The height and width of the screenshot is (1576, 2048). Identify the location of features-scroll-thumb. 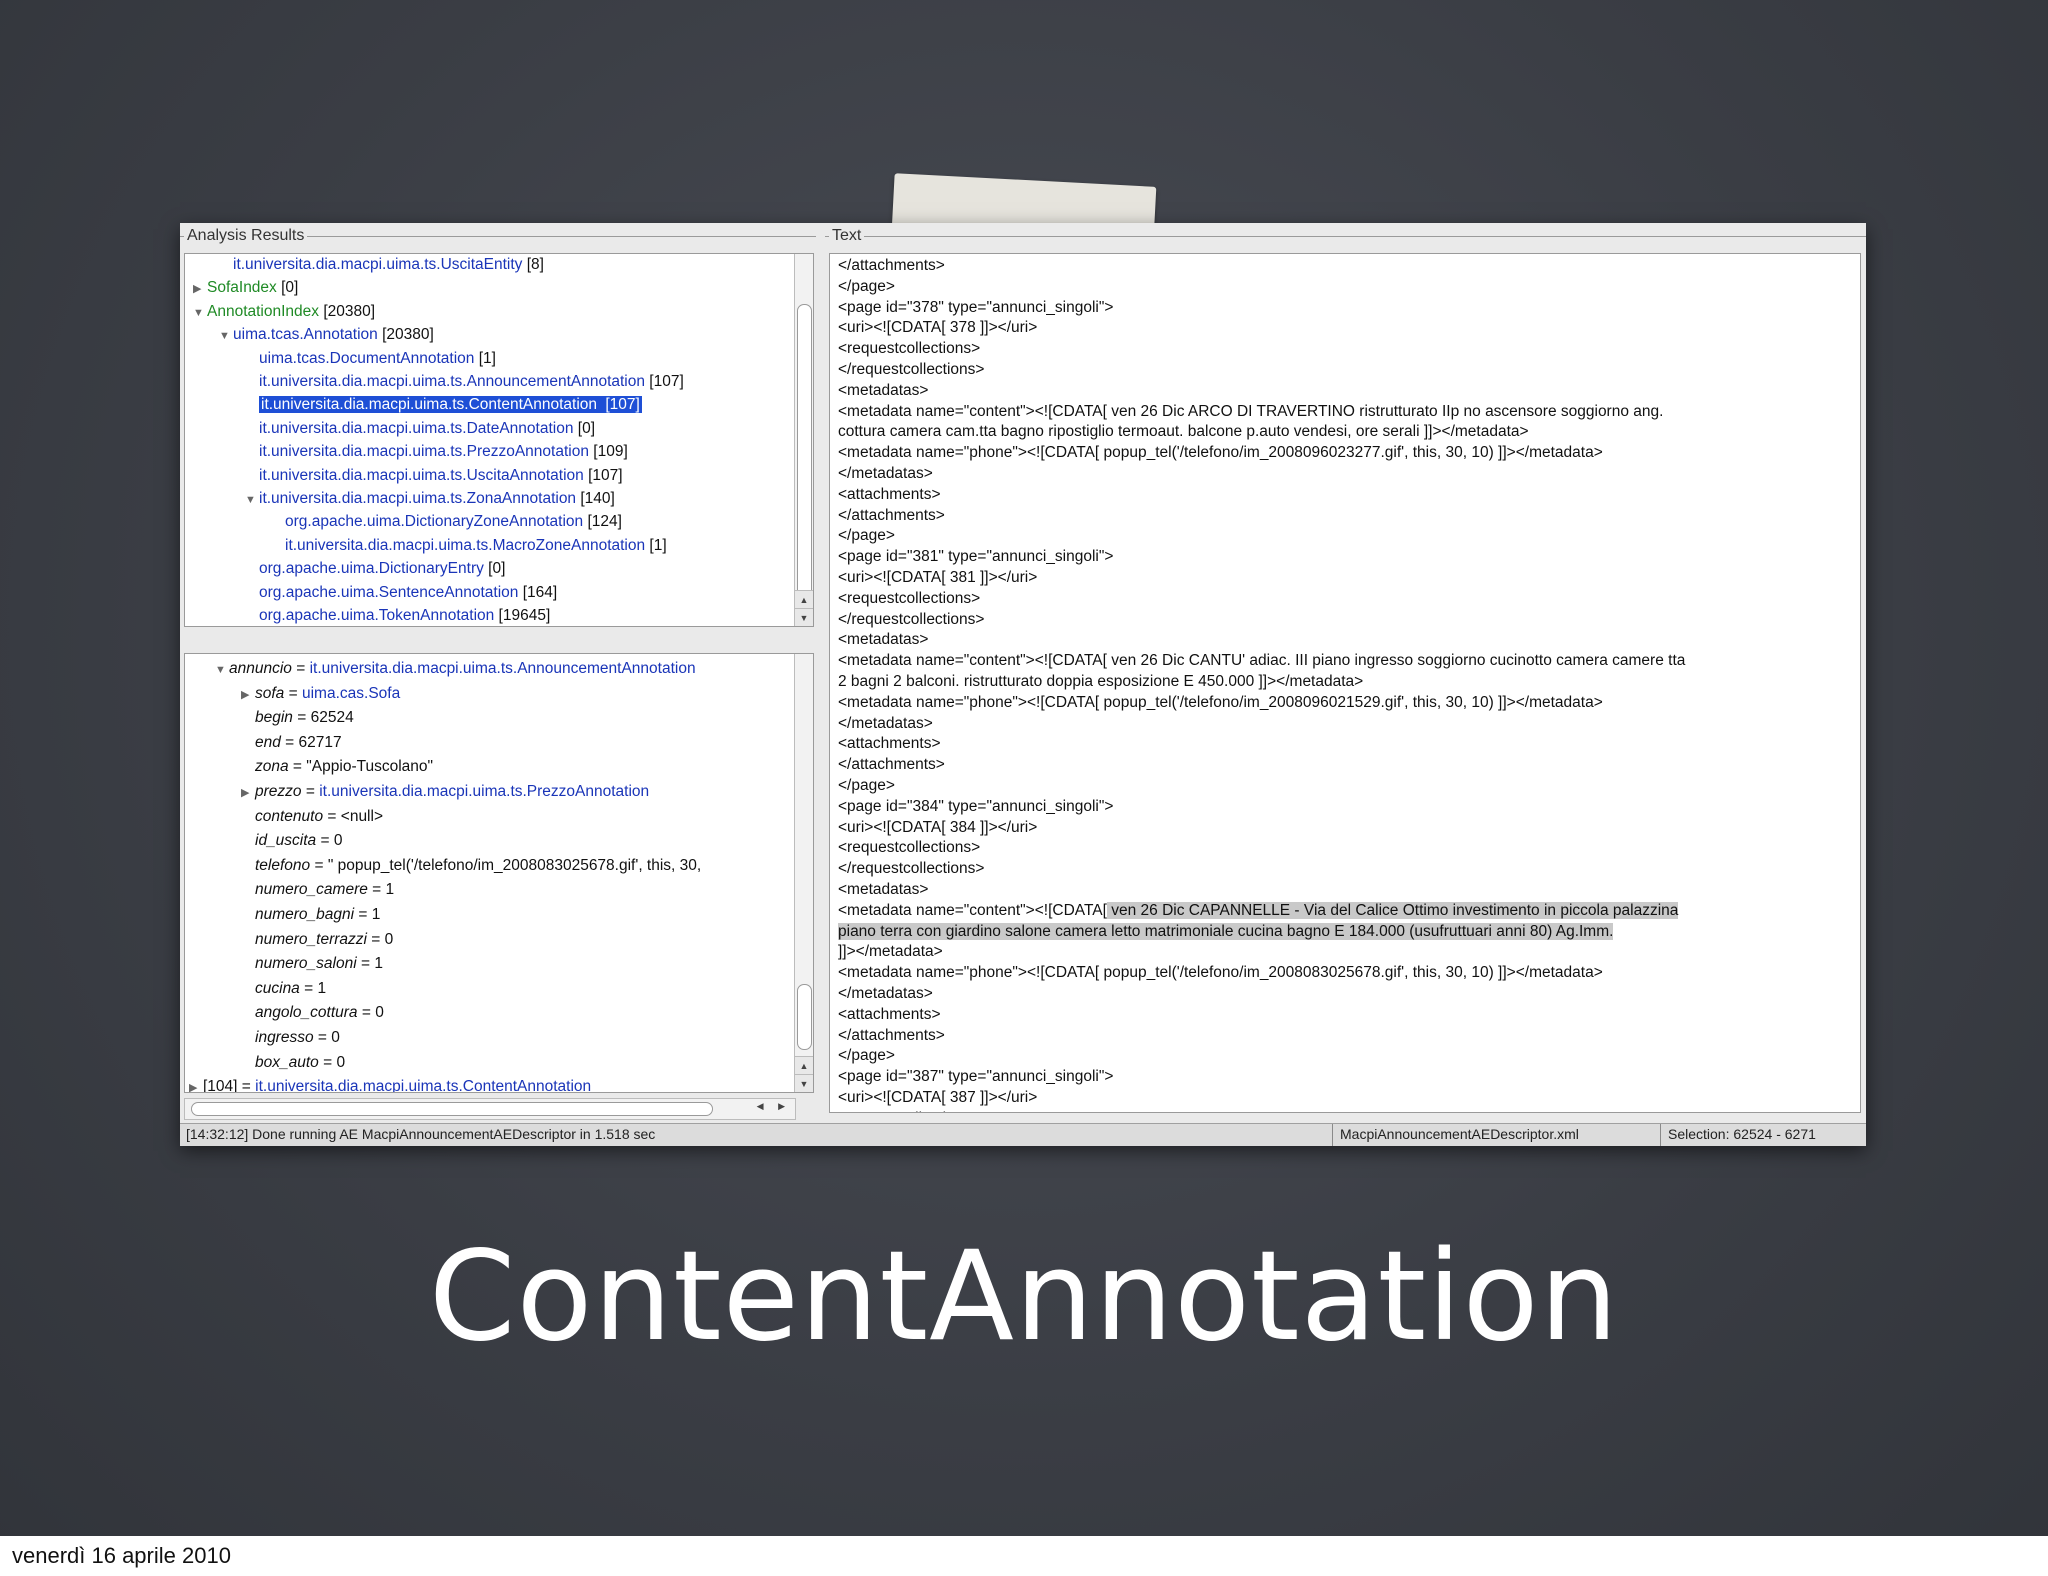
(804, 1017).